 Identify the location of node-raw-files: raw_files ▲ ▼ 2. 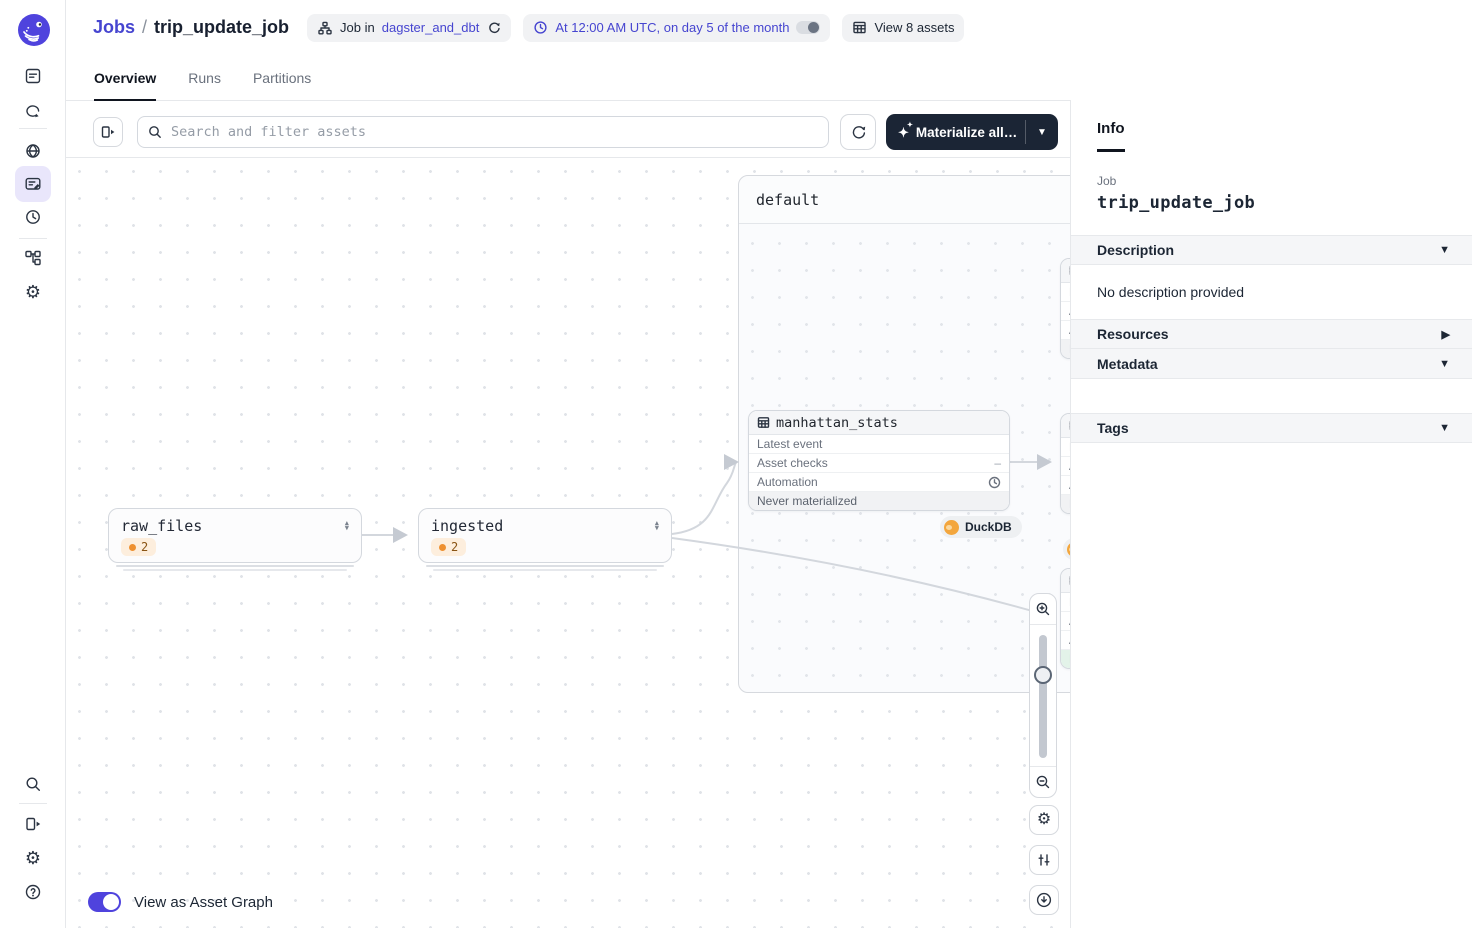
(235, 539).